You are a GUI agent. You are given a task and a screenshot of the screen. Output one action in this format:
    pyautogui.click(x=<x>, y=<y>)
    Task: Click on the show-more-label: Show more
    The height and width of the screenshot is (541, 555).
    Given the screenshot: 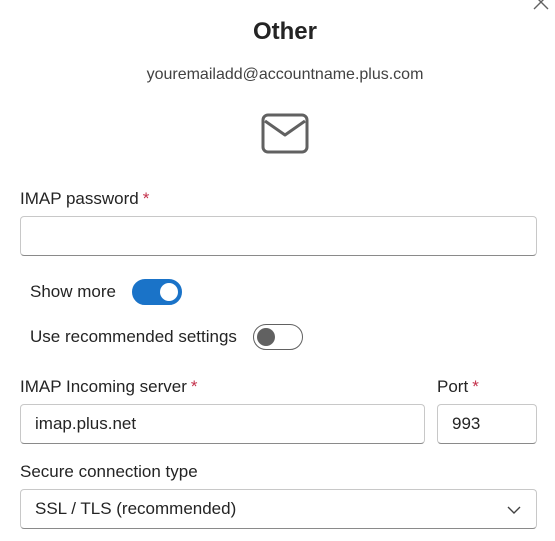 What is the action you would take?
    pyautogui.click(x=73, y=291)
    